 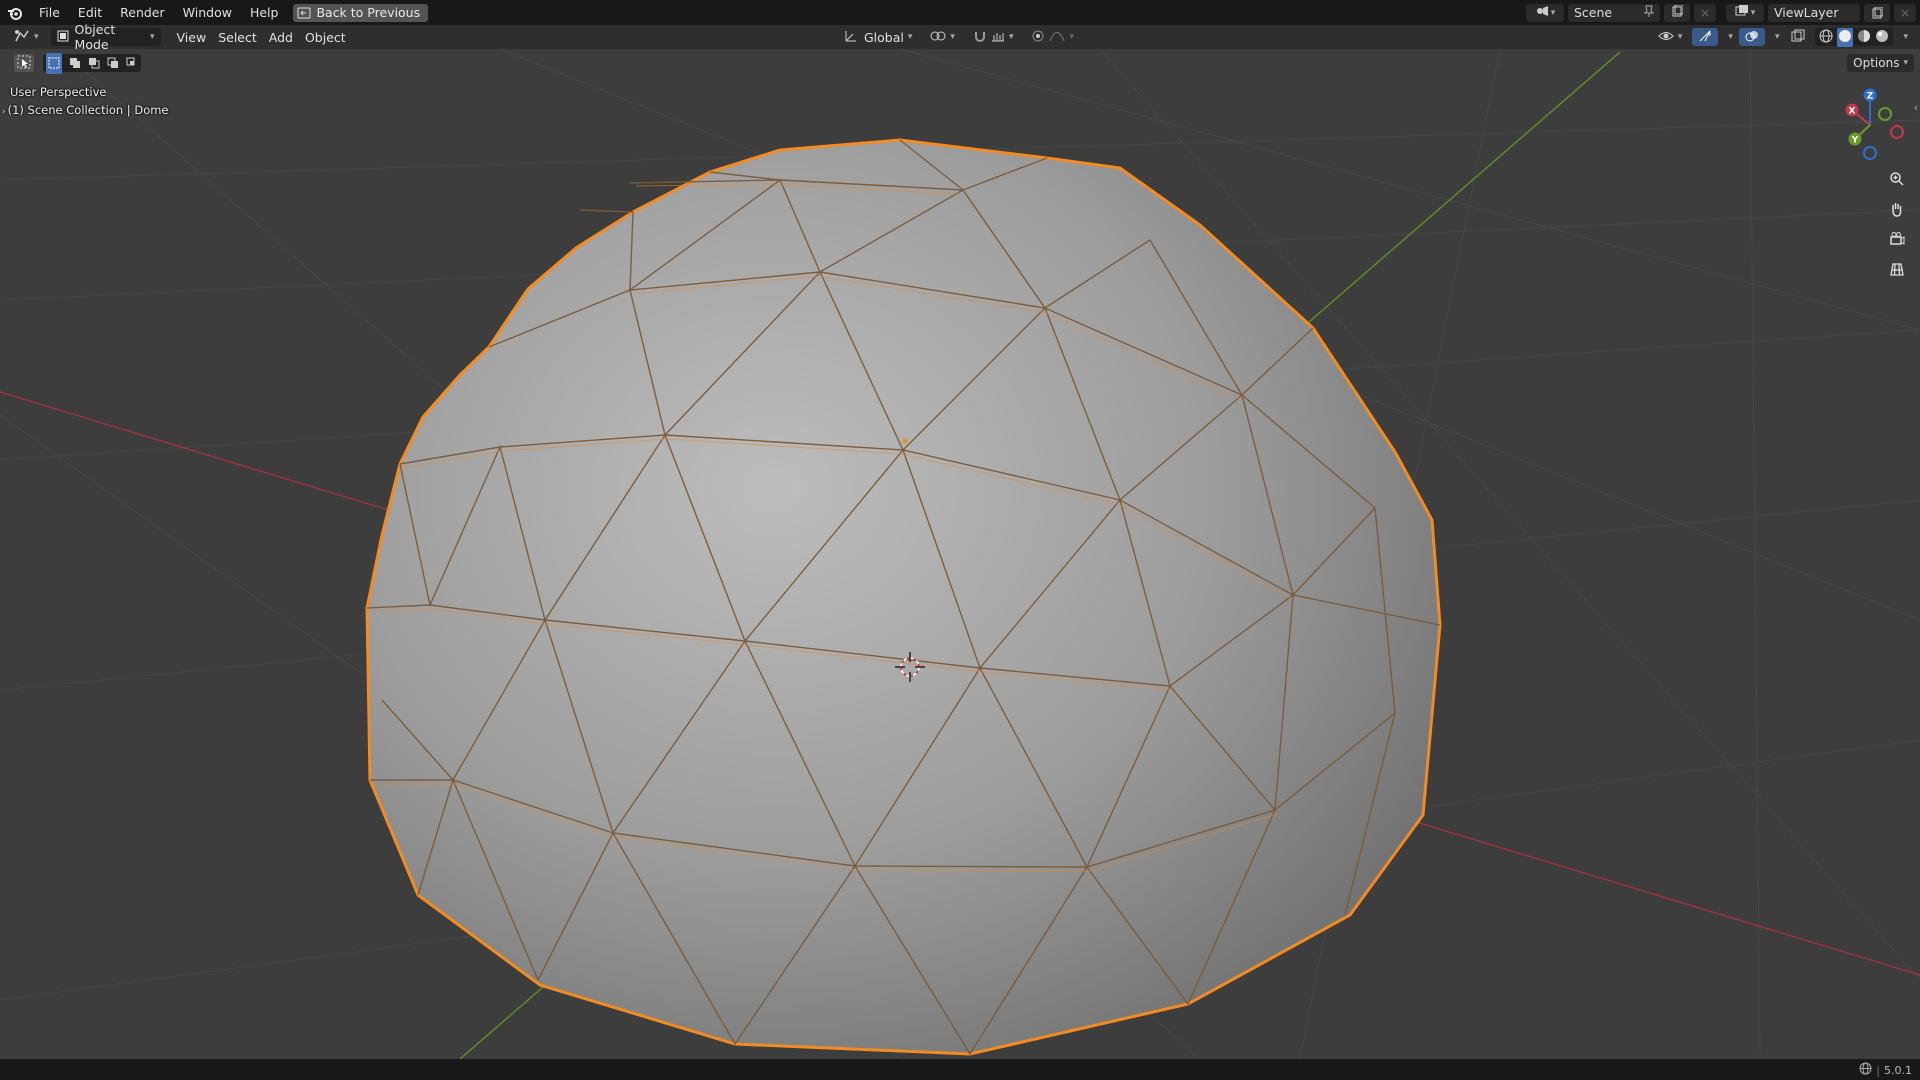 I want to click on solid-shading-icon, so click(x=1845, y=37).